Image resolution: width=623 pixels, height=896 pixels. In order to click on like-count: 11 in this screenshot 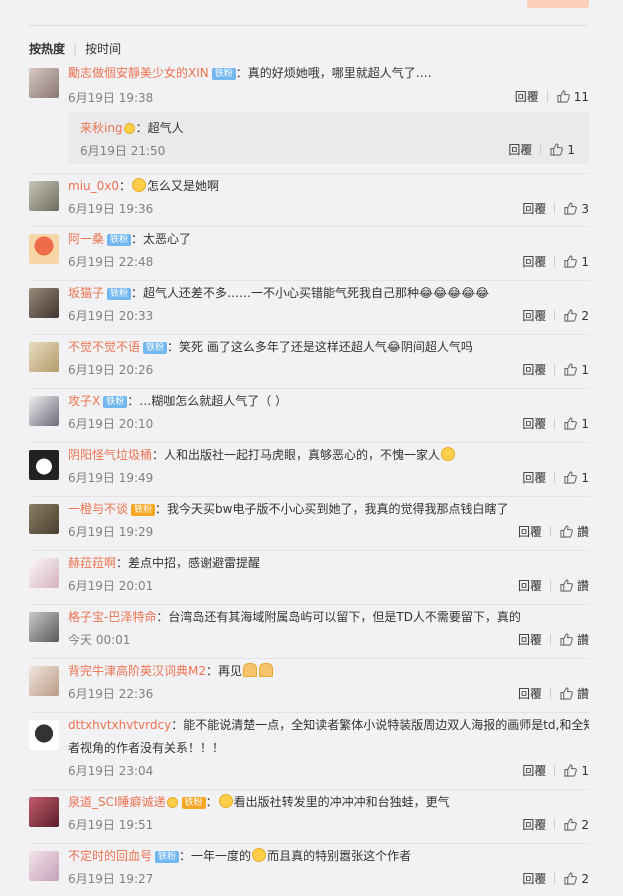, I will do `click(581, 97)`.